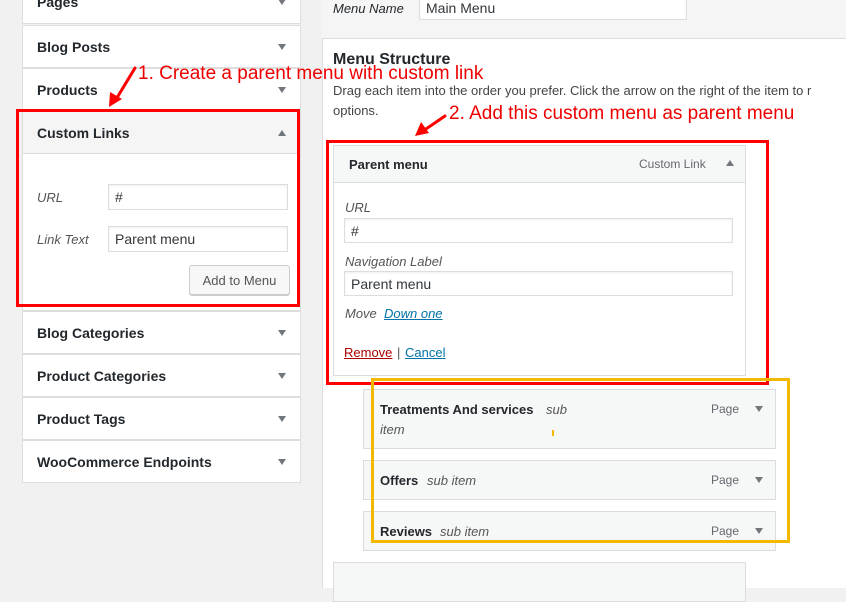 This screenshot has width=846, height=602. Describe the element at coordinates (125, 84) in the screenshot. I see `arrow-1-shaft` at that location.